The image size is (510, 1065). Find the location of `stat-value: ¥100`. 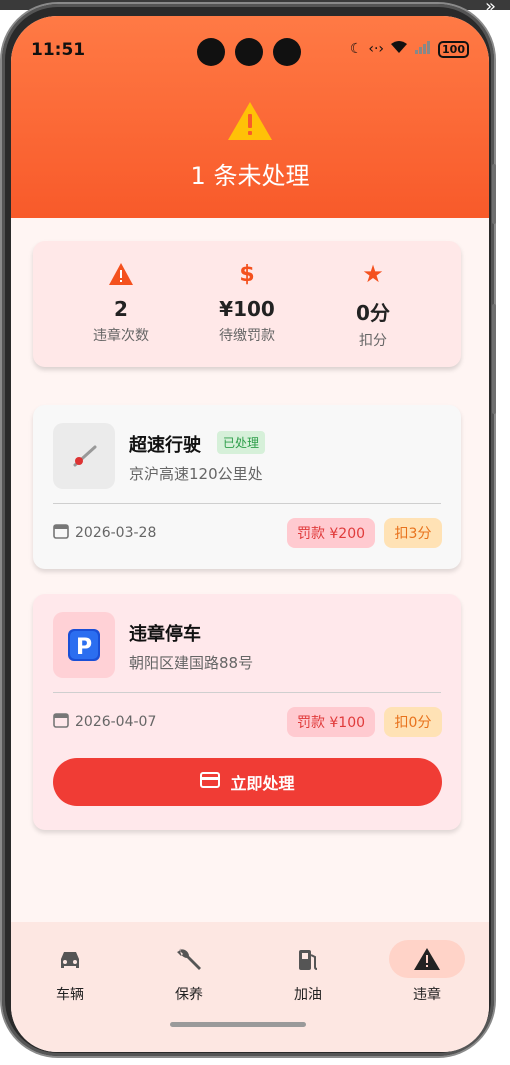

stat-value: ¥100 is located at coordinates (247, 309).